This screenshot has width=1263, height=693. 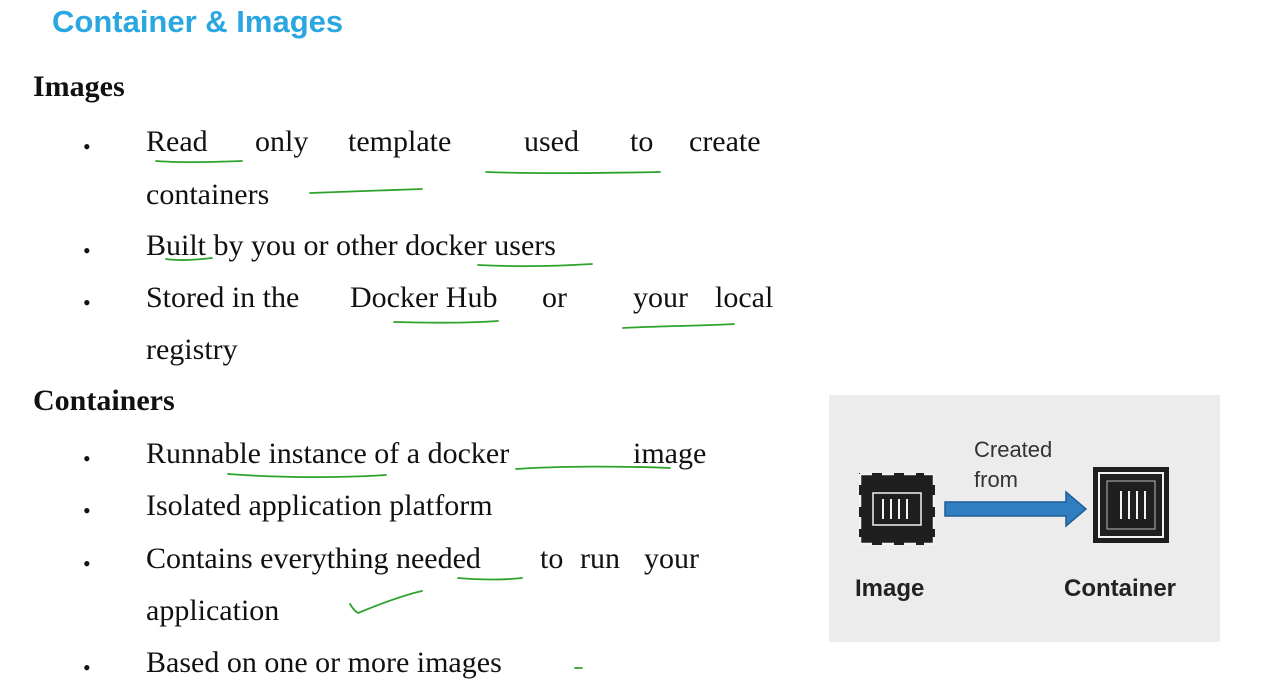 What do you see at coordinates (104, 400) in the screenshot?
I see `containers-heading: Containers` at bounding box center [104, 400].